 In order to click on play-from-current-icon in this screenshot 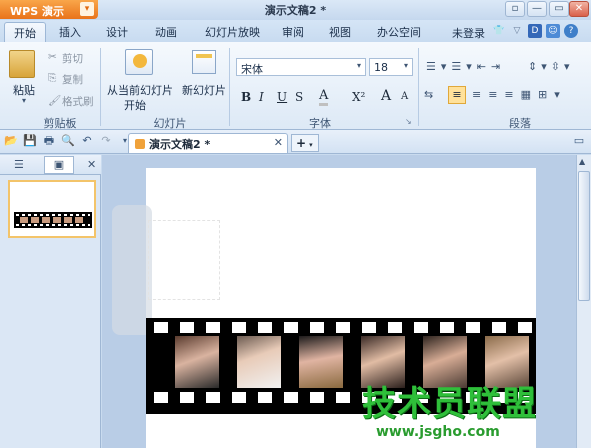, I will do `click(139, 62)`.